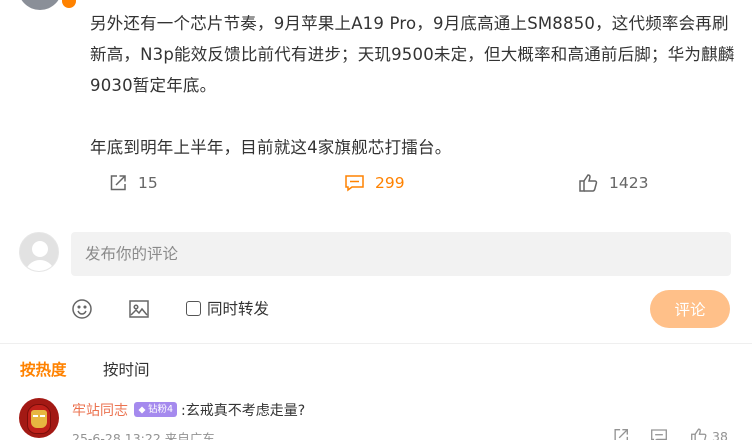  Describe the element at coordinates (126, 369) in the screenshot. I see `sort-by-time-tab: 按时间` at that location.